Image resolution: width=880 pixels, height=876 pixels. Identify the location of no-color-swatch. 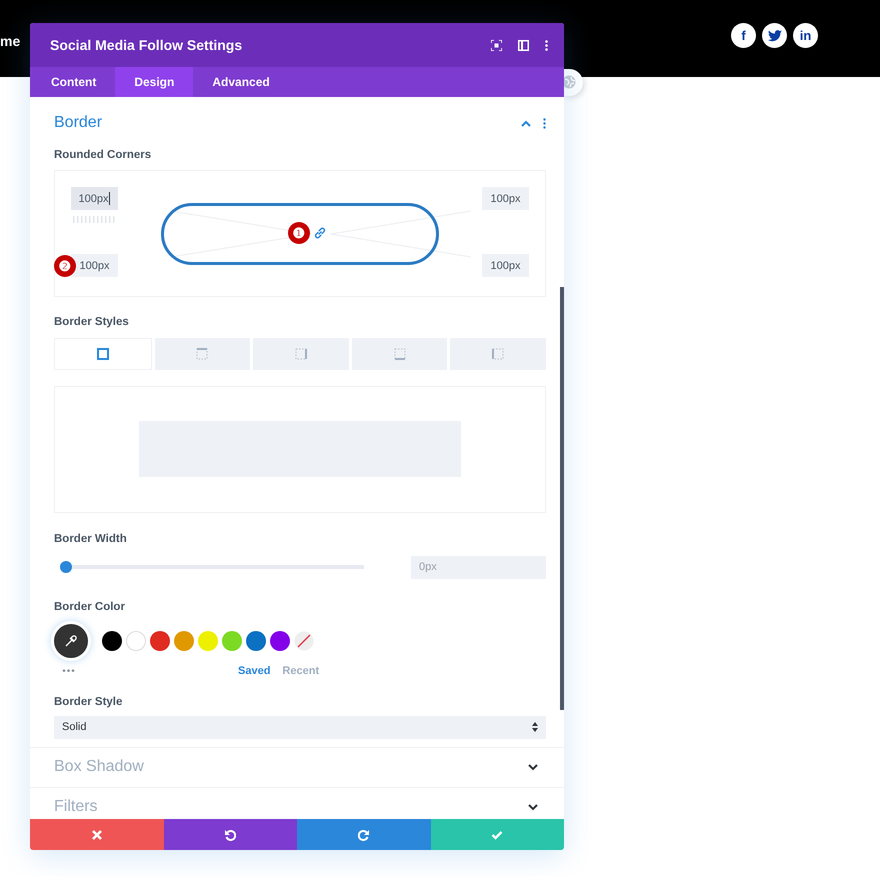
(304, 641).